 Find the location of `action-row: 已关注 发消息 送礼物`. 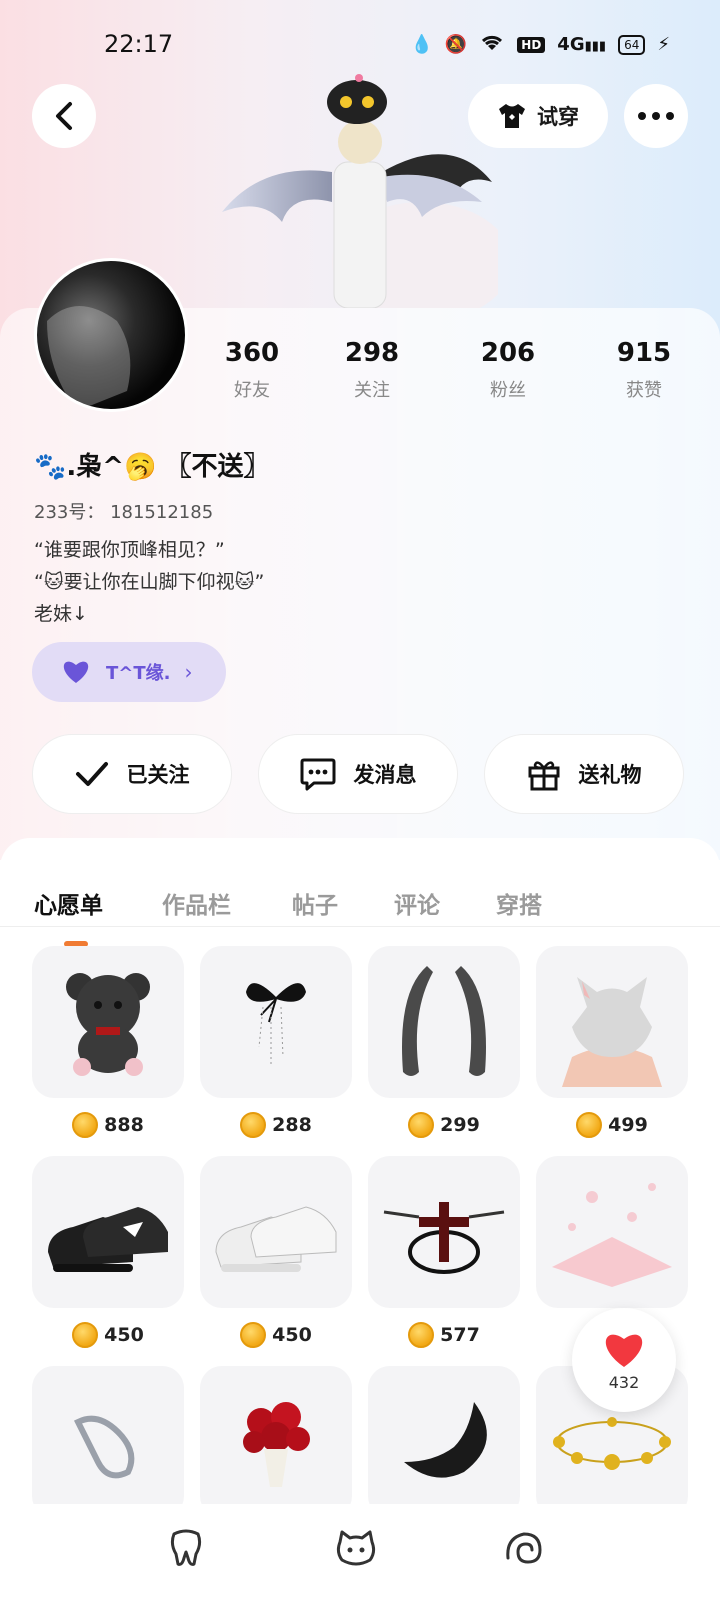

action-row: 已关注 发消息 送礼物 is located at coordinates (360, 774).